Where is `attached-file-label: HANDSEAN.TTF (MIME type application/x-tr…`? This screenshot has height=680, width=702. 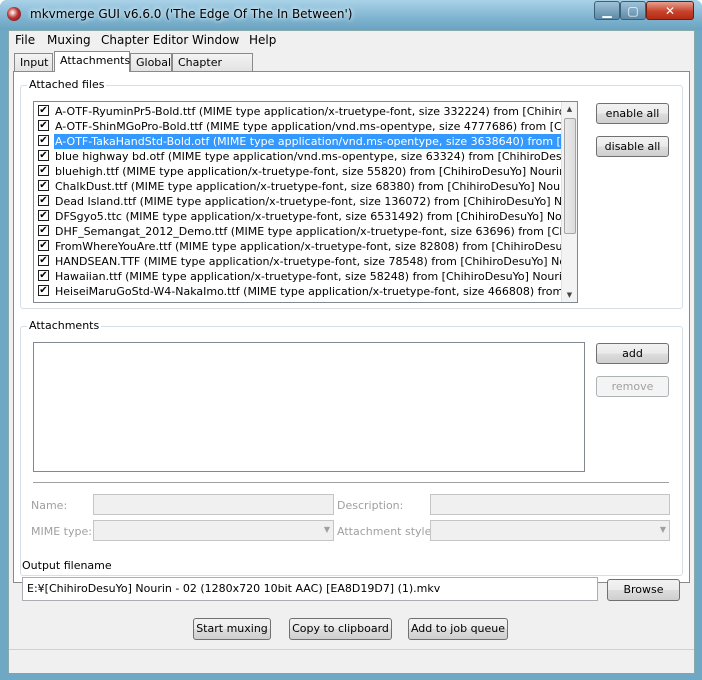
attached-file-label: HANDSEAN.TTF (MIME type application/x-tr… is located at coordinates (316, 261).